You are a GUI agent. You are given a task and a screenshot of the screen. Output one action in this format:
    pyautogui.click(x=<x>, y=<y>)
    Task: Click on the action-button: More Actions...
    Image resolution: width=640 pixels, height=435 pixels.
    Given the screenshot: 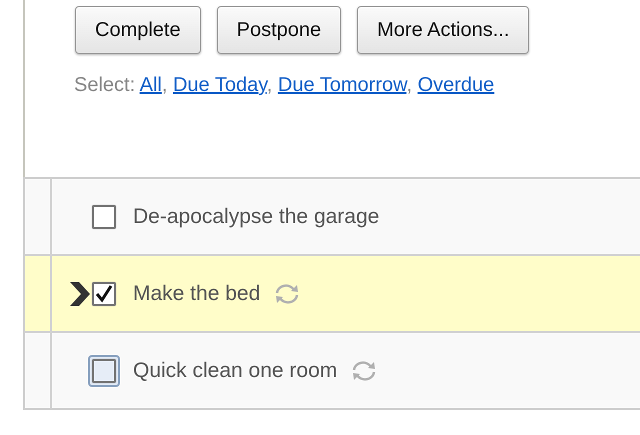 What is the action you would take?
    pyautogui.click(x=443, y=30)
    